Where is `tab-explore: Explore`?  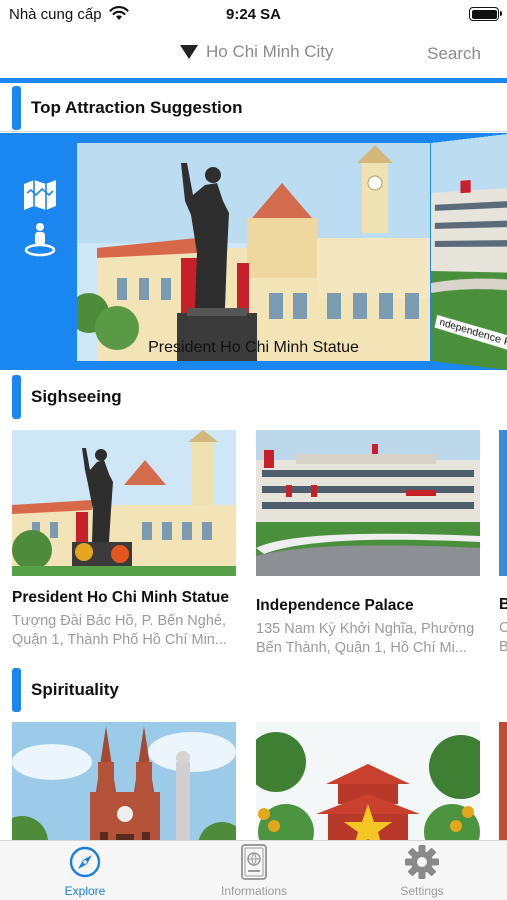
tab-explore: Explore is located at coordinates (85, 870).